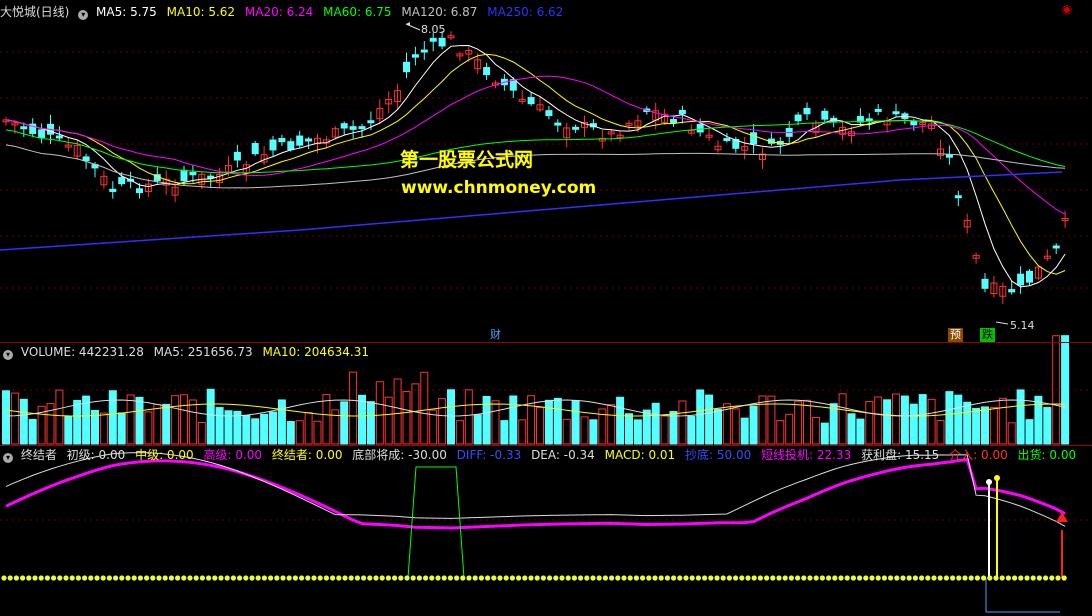 This screenshot has width=1092, height=616. What do you see at coordinates (1067, 9) in the screenshot?
I see `close-icon: ◉` at bounding box center [1067, 9].